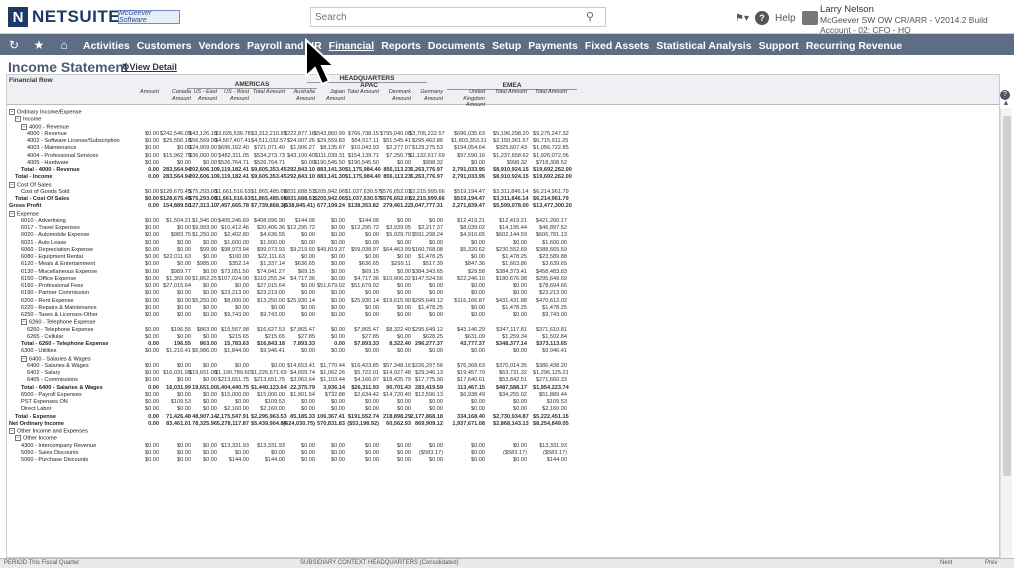  Describe the element at coordinates (394, 156) in the screenshot. I see `table-cell: $7,250.75` at that location.